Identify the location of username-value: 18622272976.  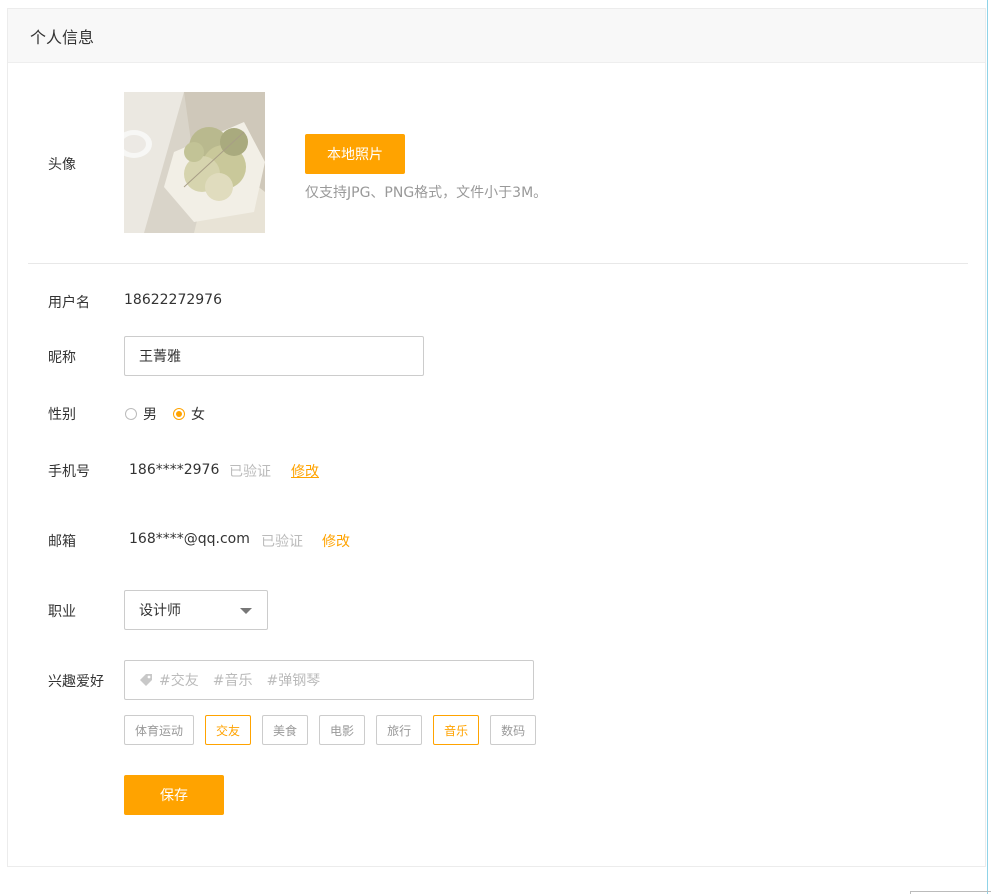
(173, 300).